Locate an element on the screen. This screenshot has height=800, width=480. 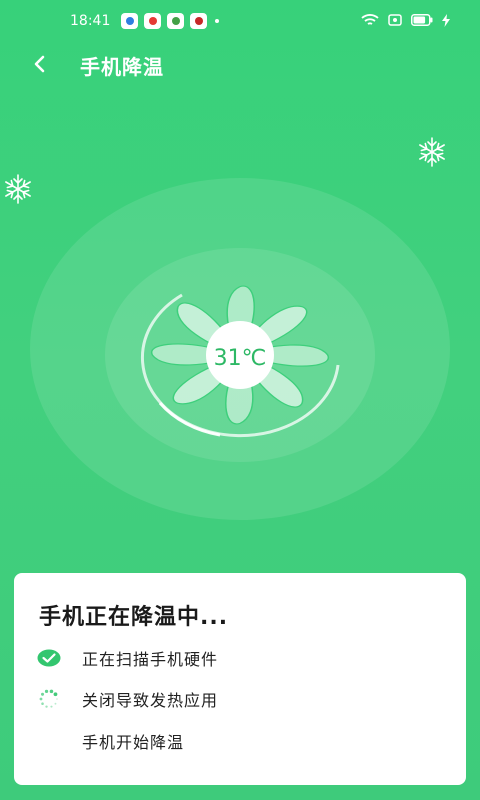
charging-icon is located at coordinates (446, 20).